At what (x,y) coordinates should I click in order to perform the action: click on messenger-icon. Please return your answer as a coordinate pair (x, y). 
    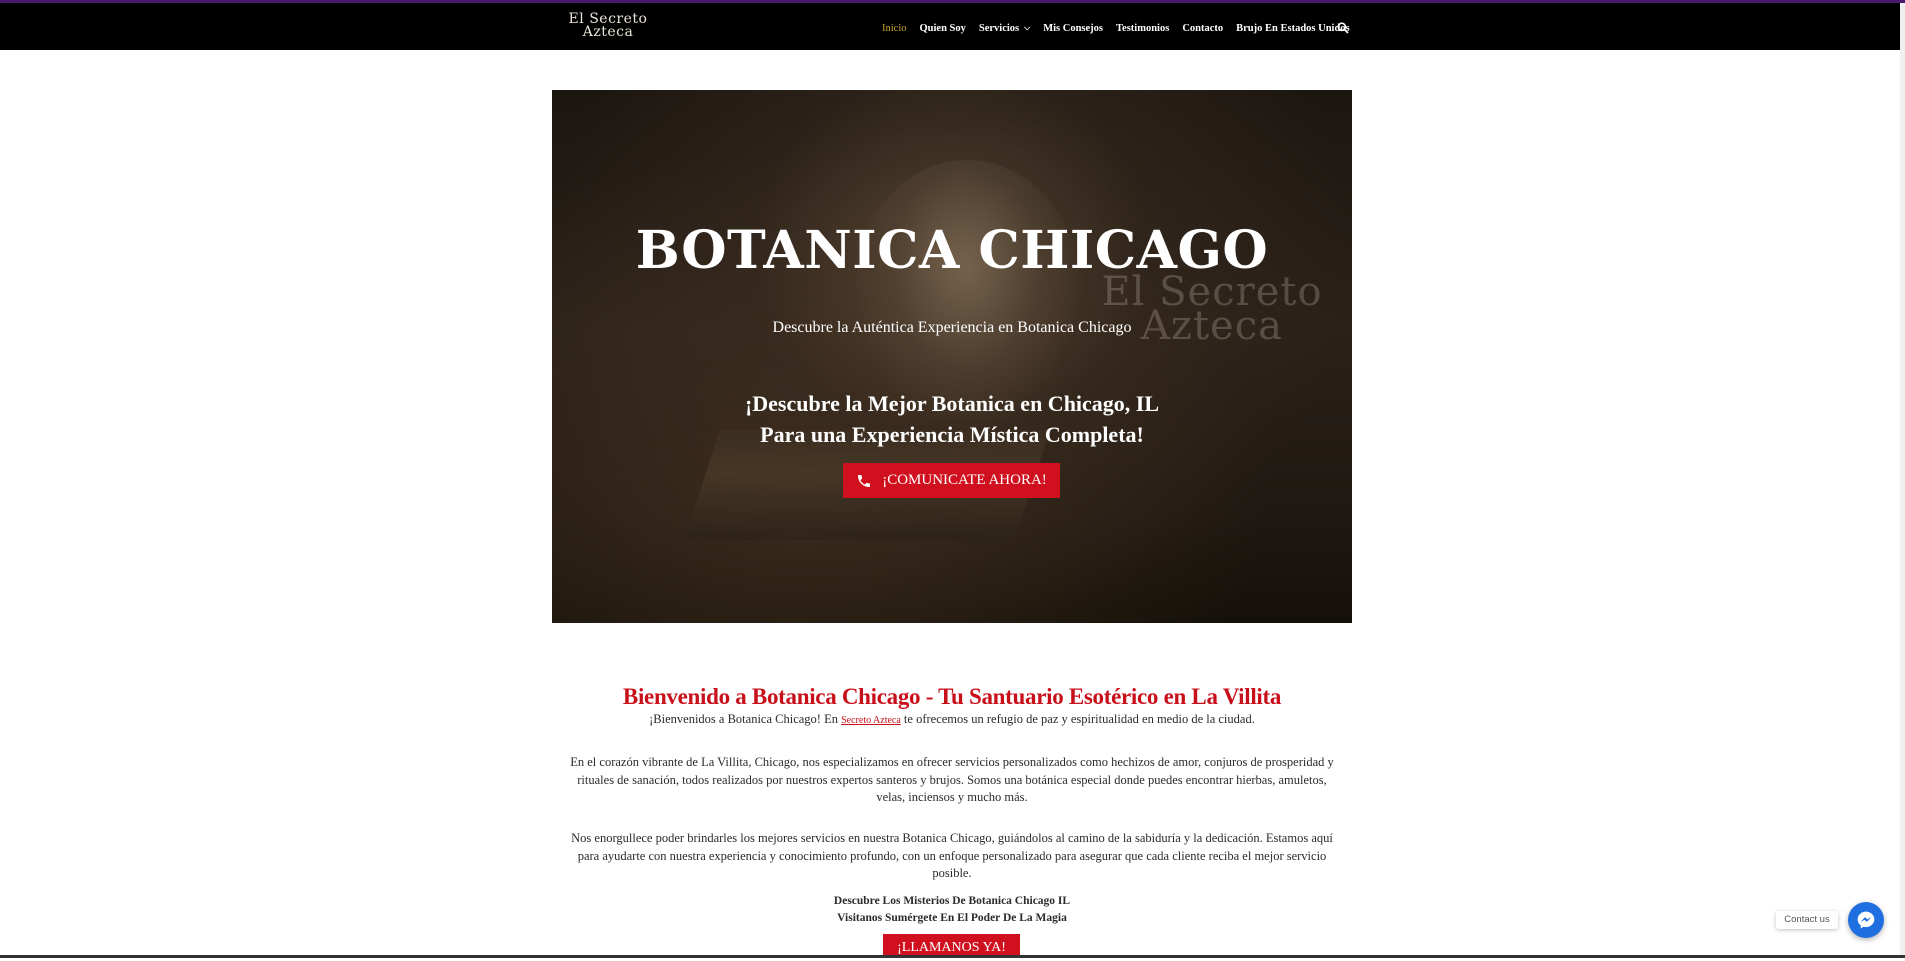
    Looking at the image, I should click on (1866, 920).